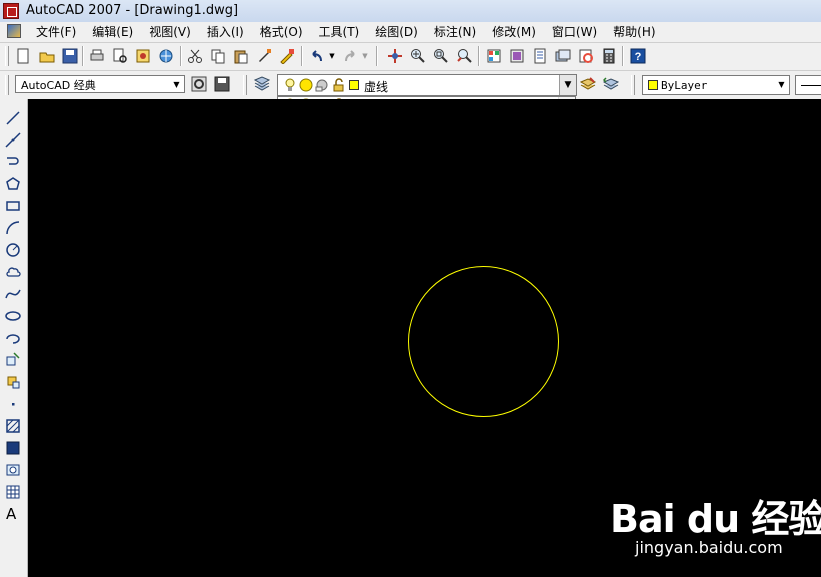  What do you see at coordinates (218, 56) in the screenshot?
I see `copy-icon` at bounding box center [218, 56].